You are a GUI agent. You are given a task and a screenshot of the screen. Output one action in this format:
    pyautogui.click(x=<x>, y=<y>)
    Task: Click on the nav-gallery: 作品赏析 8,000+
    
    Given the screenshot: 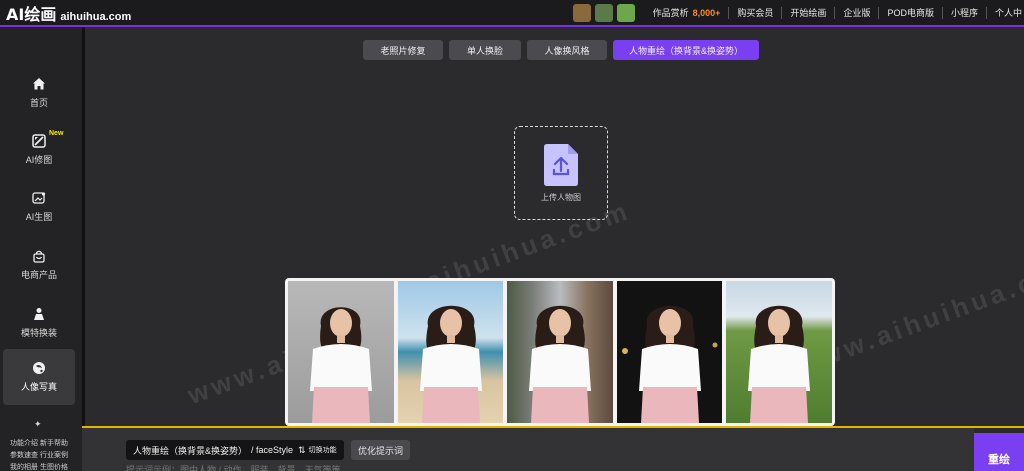 What is the action you would take?
    pyautogui.click(x=687, y=12)
    